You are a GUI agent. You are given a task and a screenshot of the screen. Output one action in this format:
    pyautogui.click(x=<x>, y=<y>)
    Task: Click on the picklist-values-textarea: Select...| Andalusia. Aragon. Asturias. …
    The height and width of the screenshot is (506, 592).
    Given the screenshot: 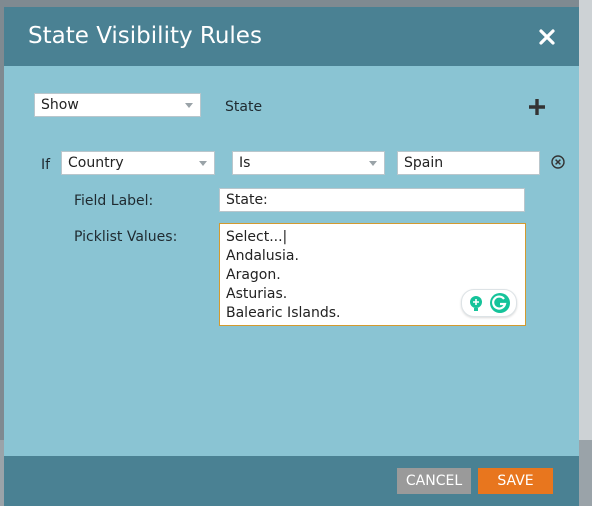 What is the action you would take?
    pyautogui.click(x=372, y=274)
    